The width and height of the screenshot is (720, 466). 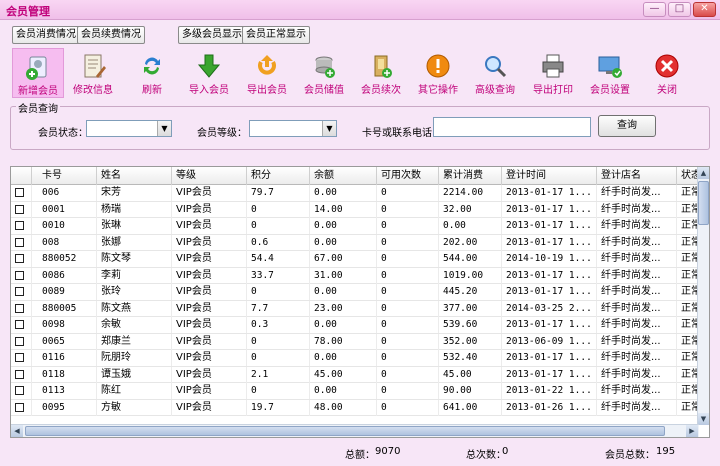 I want to click on horizontal-scrollbar: ◀ ▶, so click(x=355, y=430).